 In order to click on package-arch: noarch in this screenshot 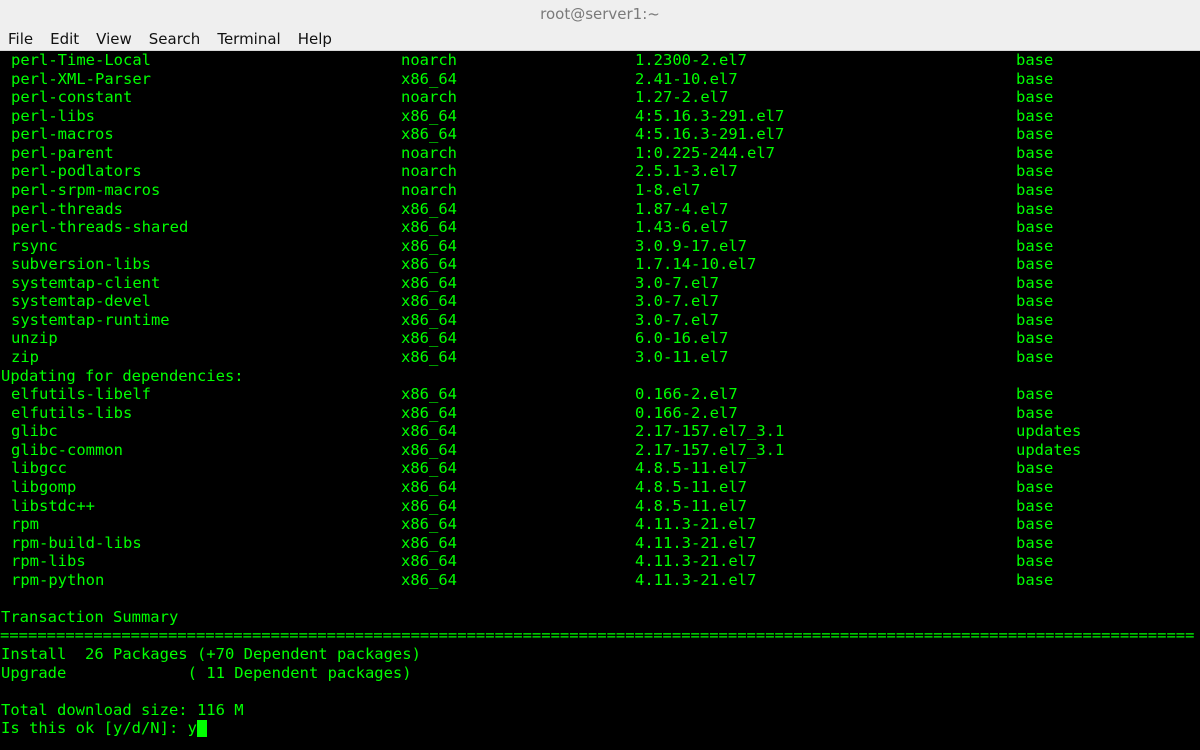, I will do `click(429, 189)`.